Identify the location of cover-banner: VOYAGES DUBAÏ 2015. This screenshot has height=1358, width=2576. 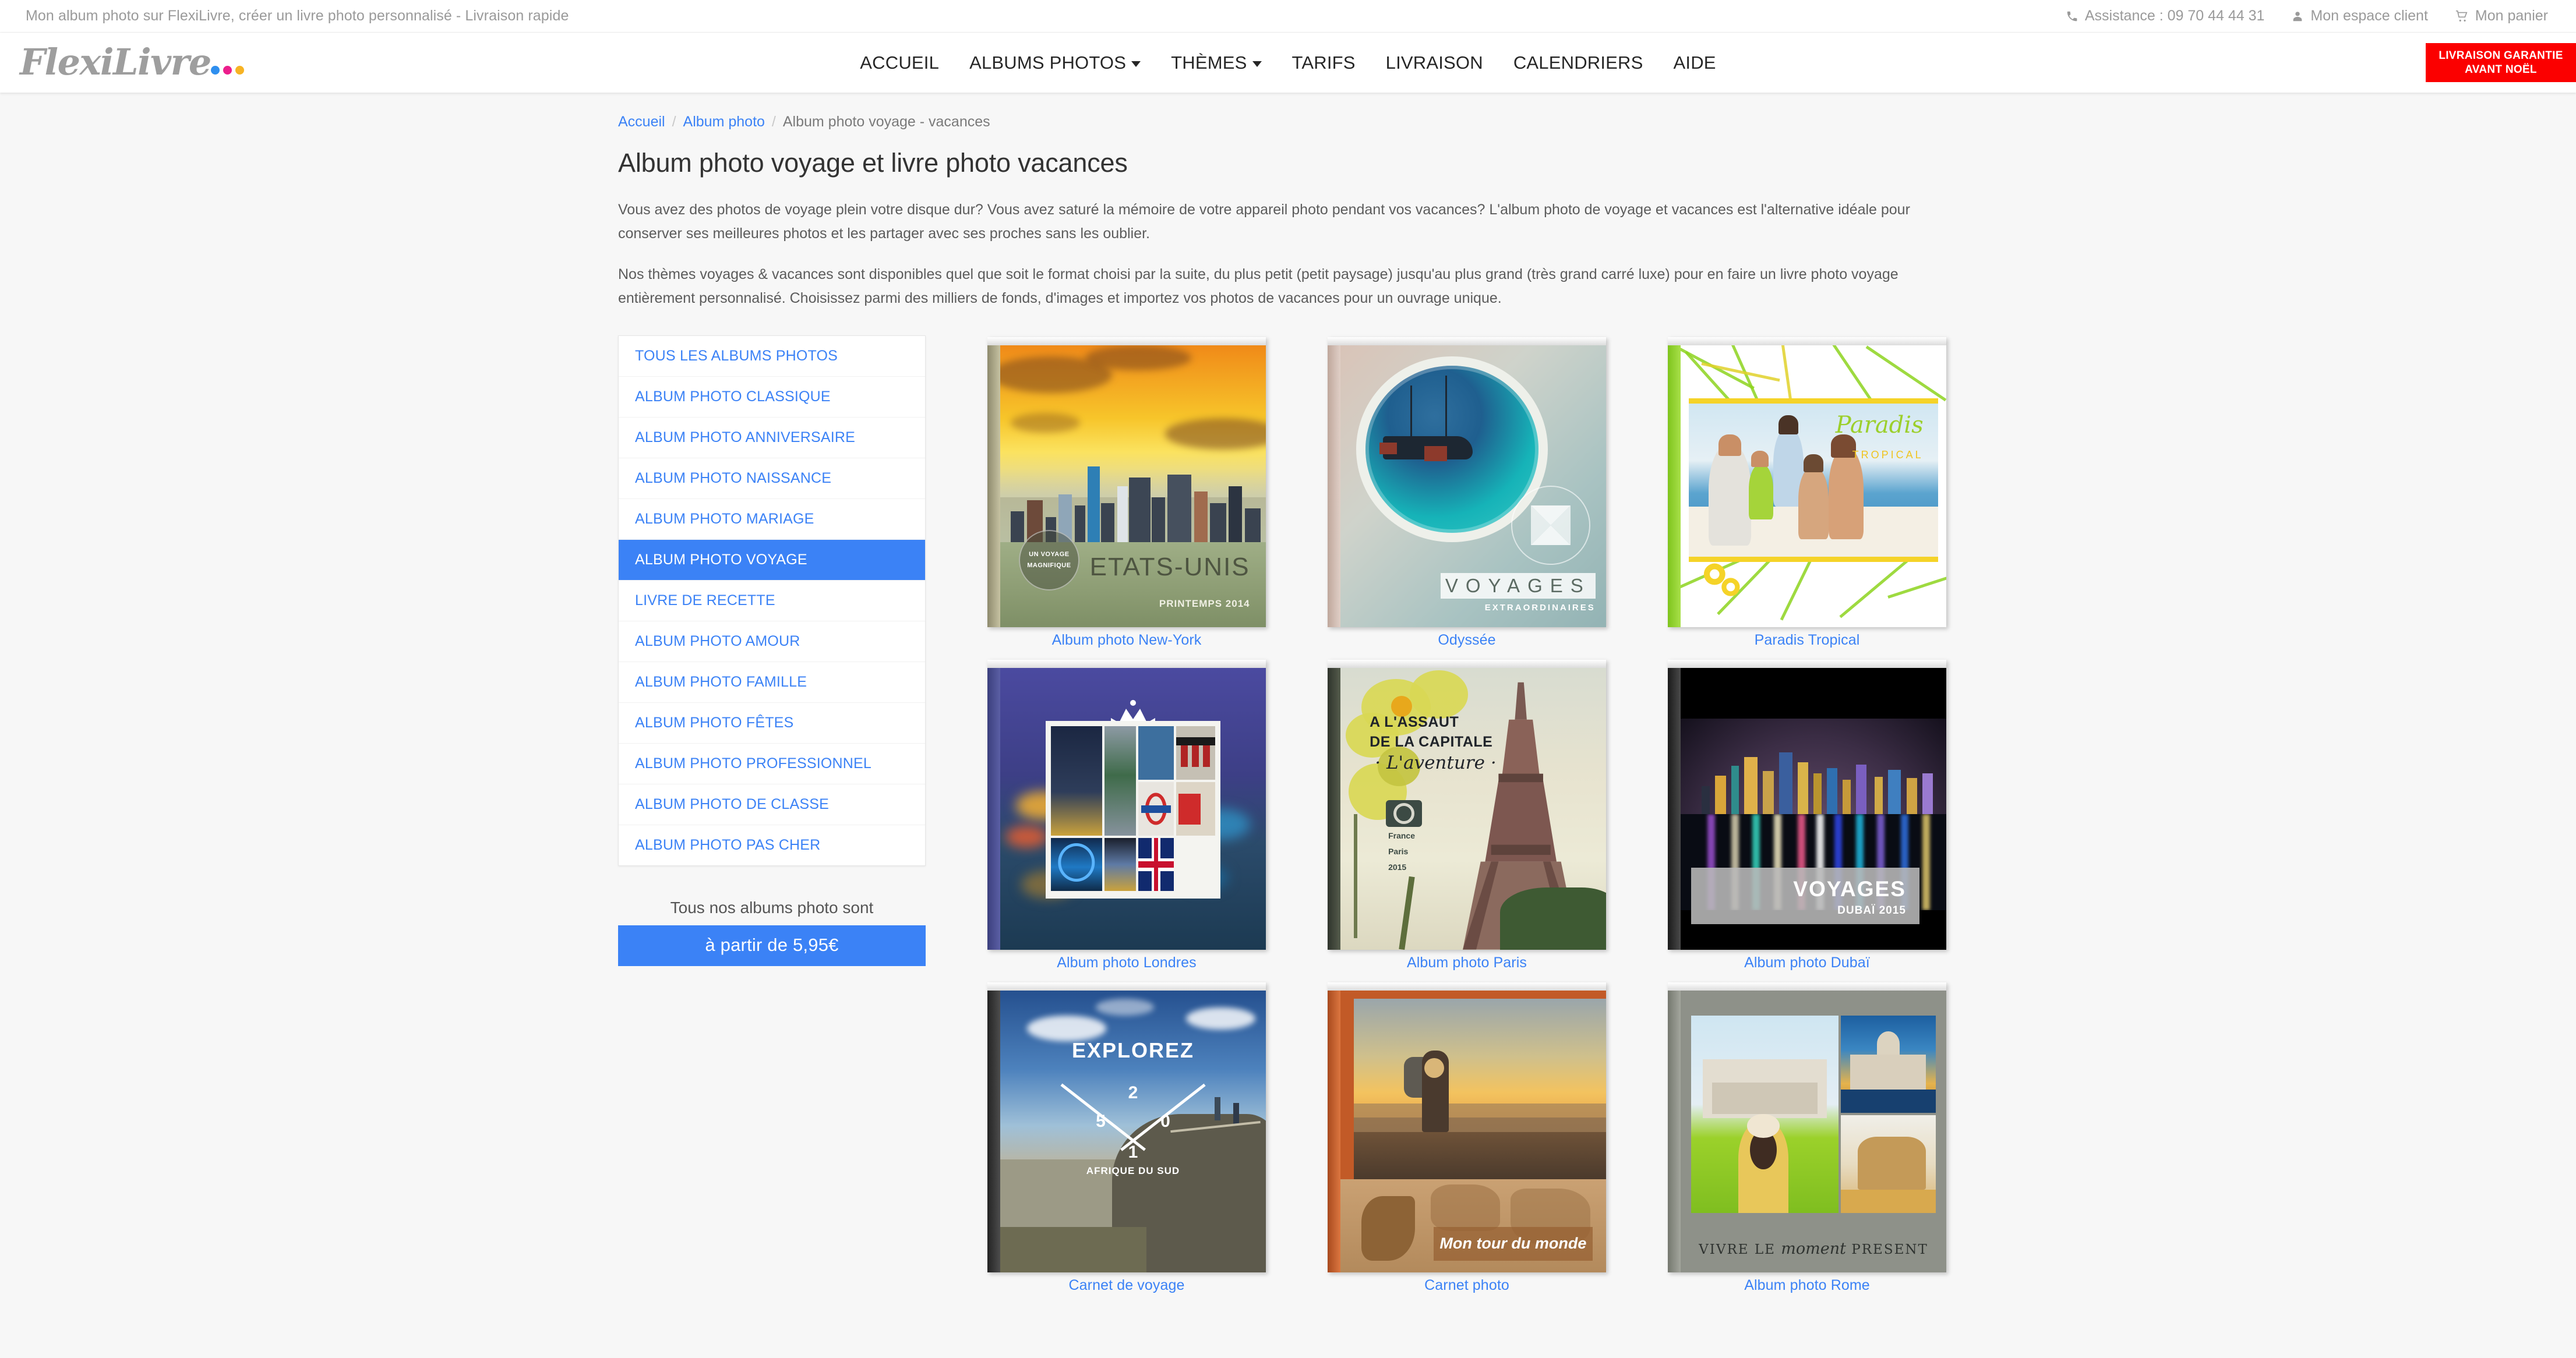
(1805, 896).